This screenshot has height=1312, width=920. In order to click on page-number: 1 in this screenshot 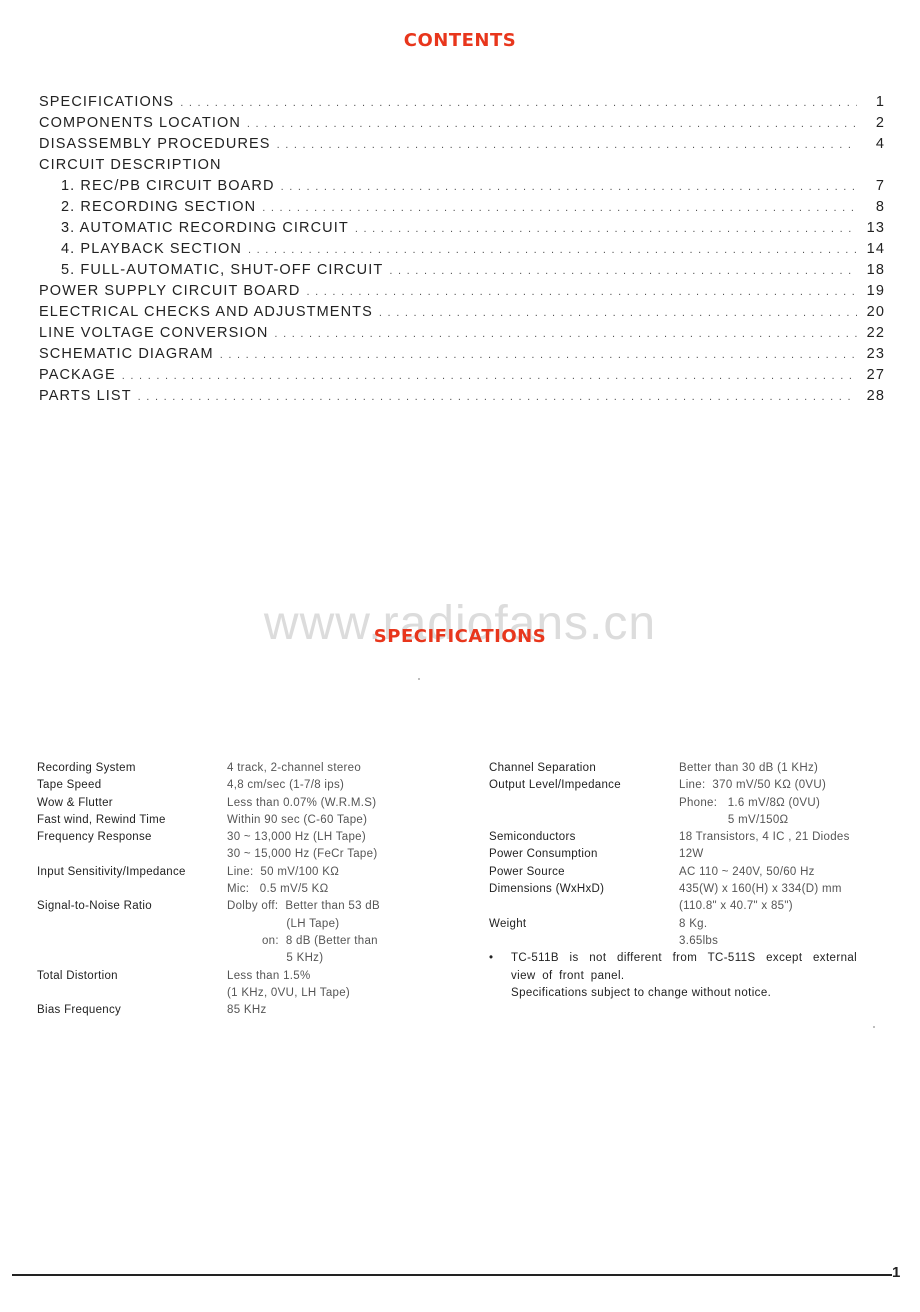, I will do `click(896, 1272)`.